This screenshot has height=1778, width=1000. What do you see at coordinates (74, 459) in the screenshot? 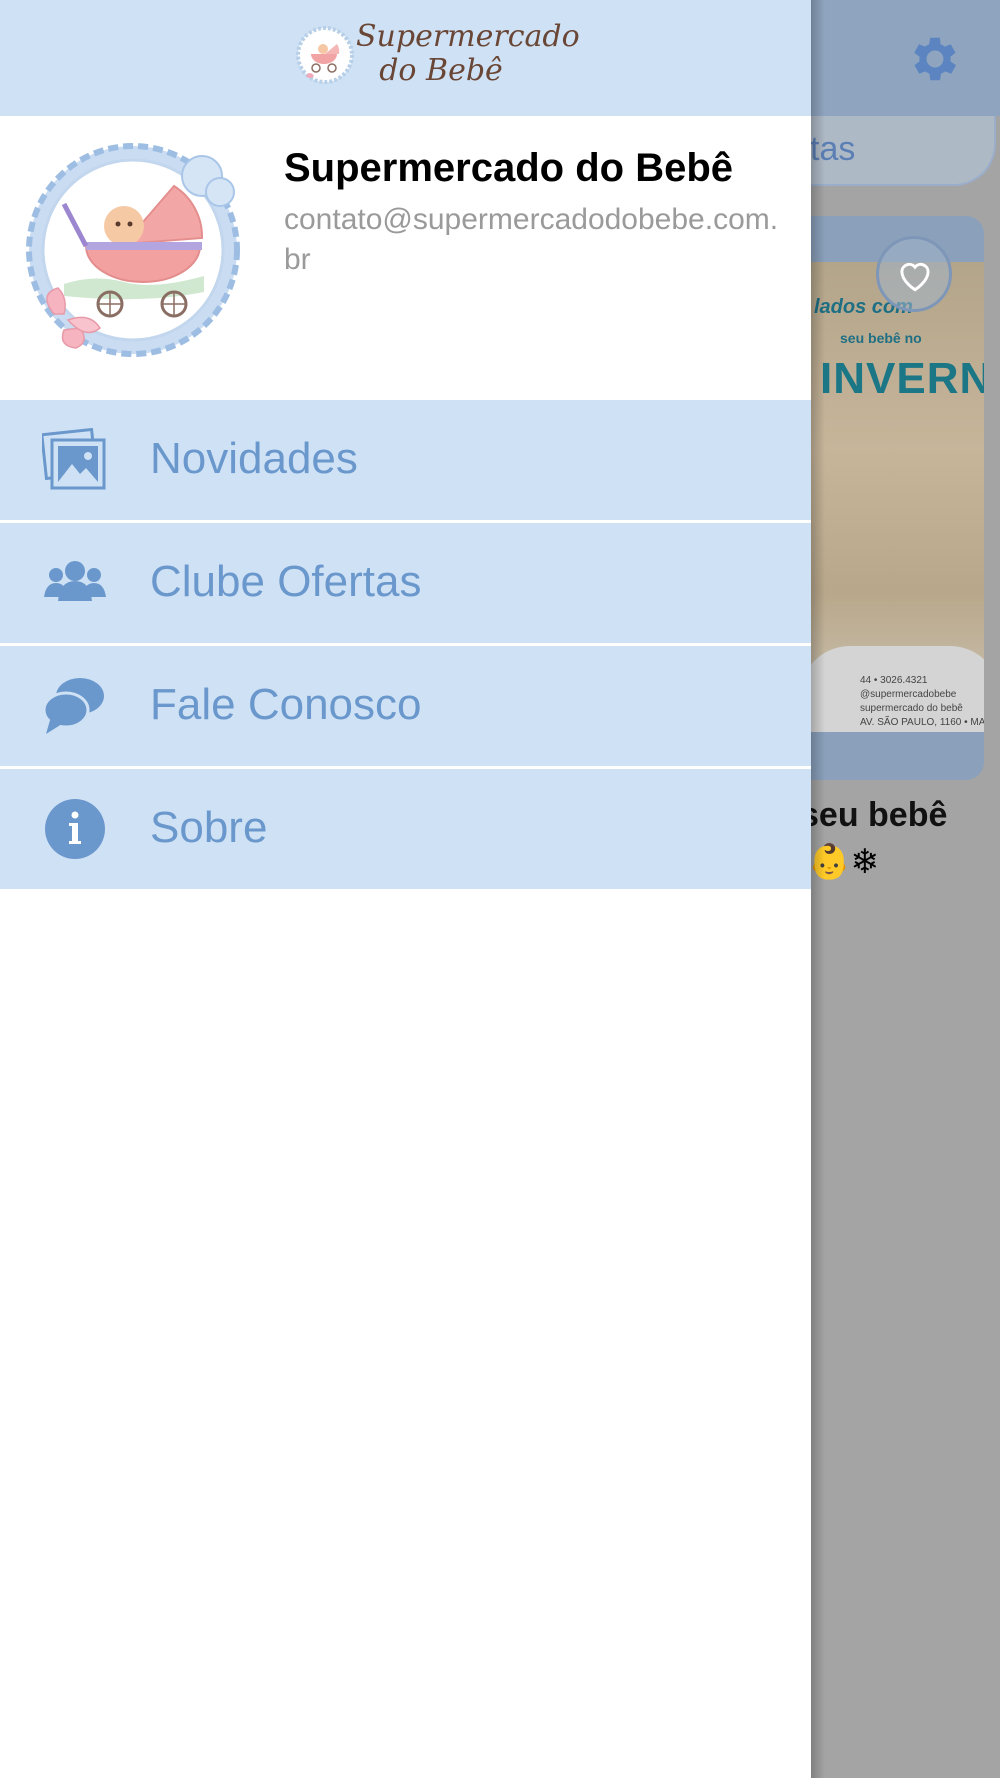
I see `photos-icon` at bounding box center [74, 459].